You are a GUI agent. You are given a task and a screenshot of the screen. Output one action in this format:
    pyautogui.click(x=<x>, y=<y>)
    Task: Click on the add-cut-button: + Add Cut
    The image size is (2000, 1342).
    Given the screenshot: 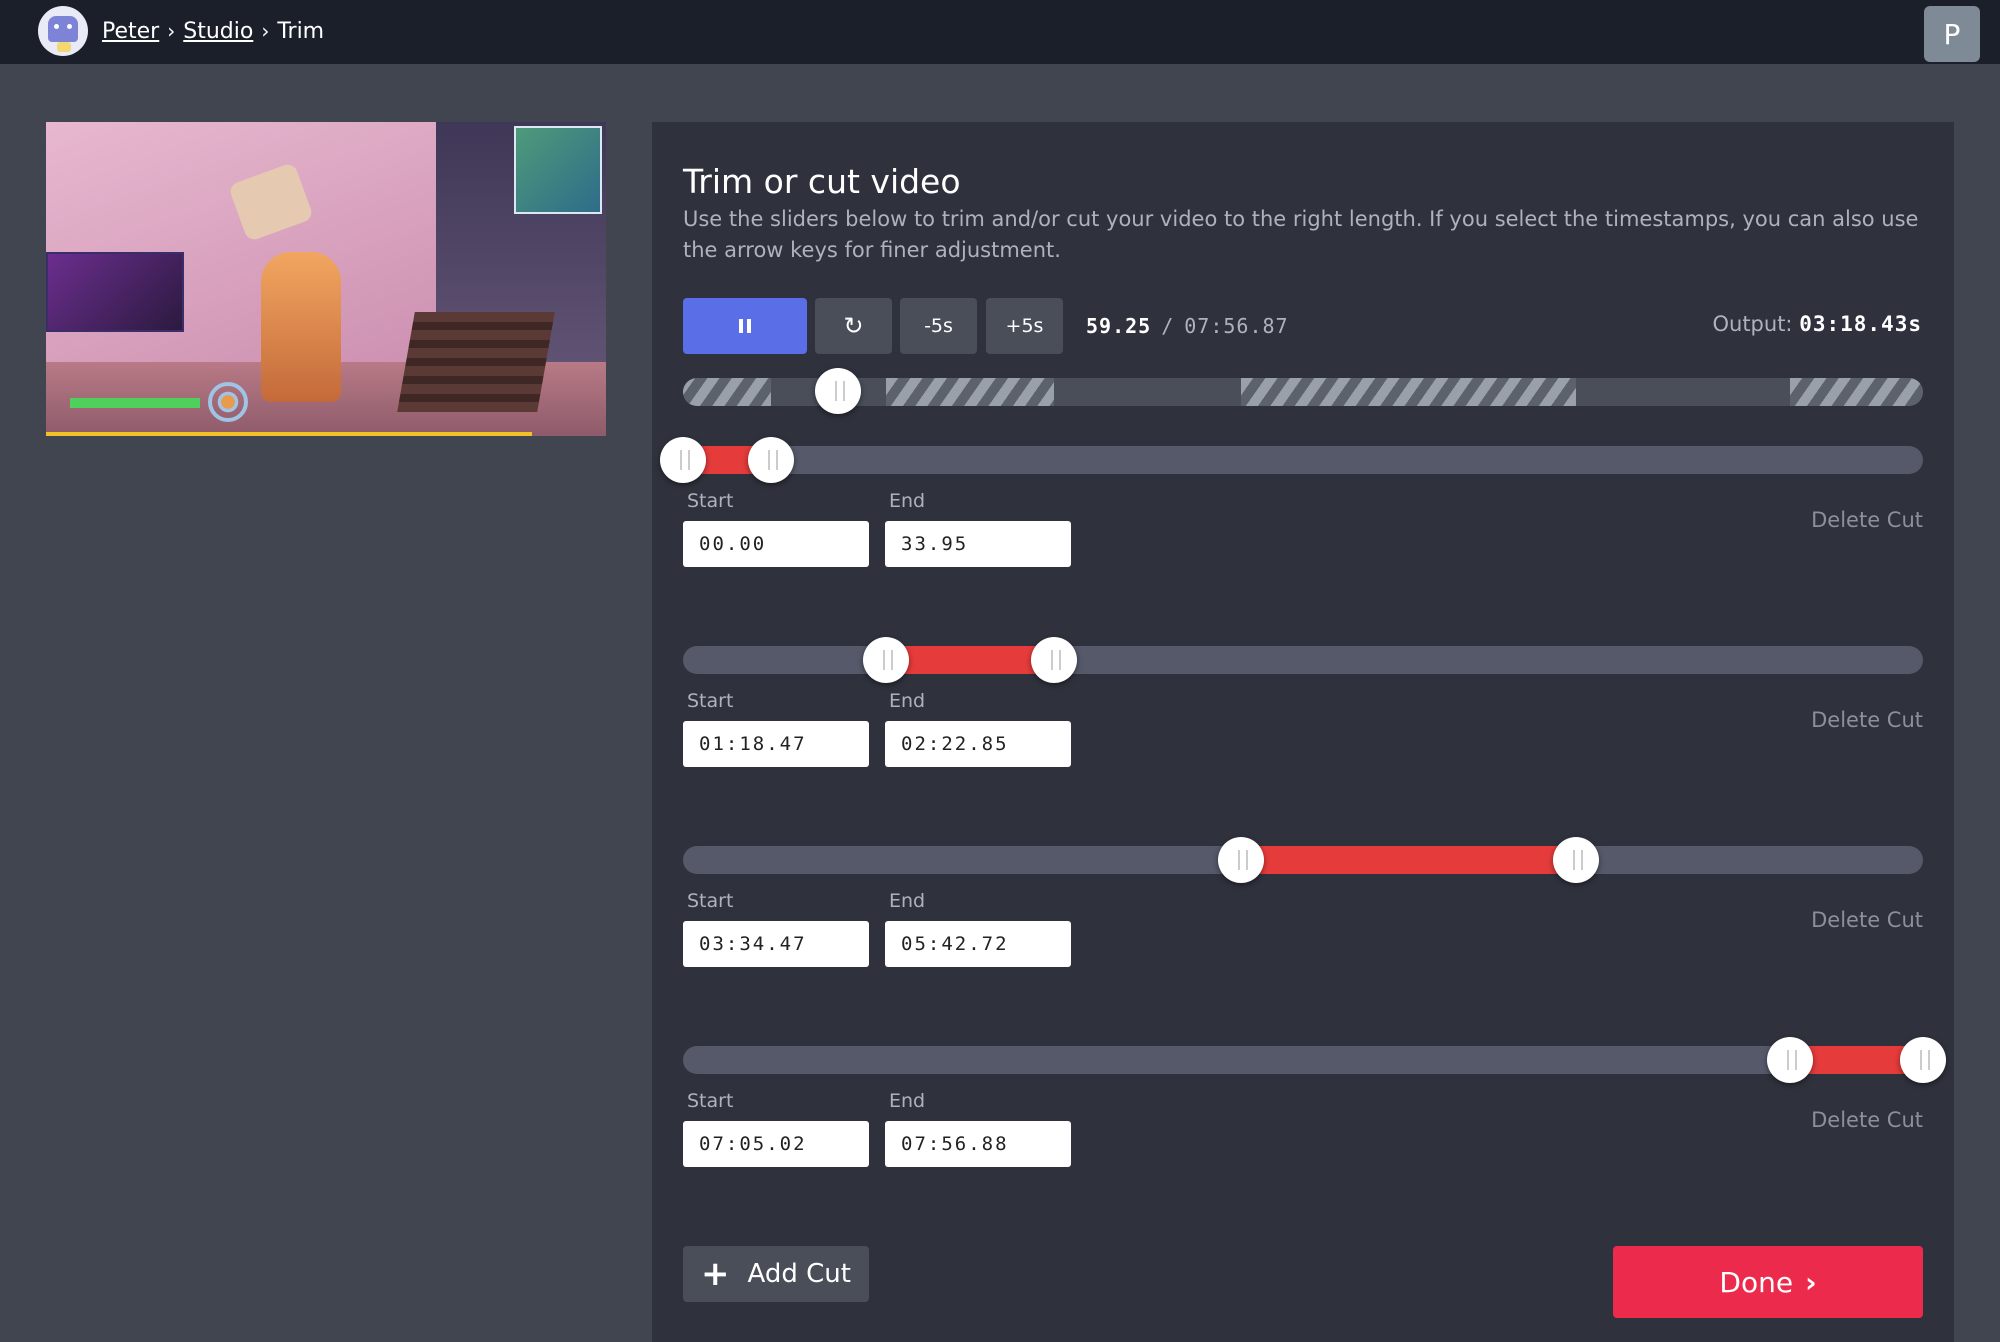 What is the action you would take?
    pyautogui.click(x=776, y=1274)
    